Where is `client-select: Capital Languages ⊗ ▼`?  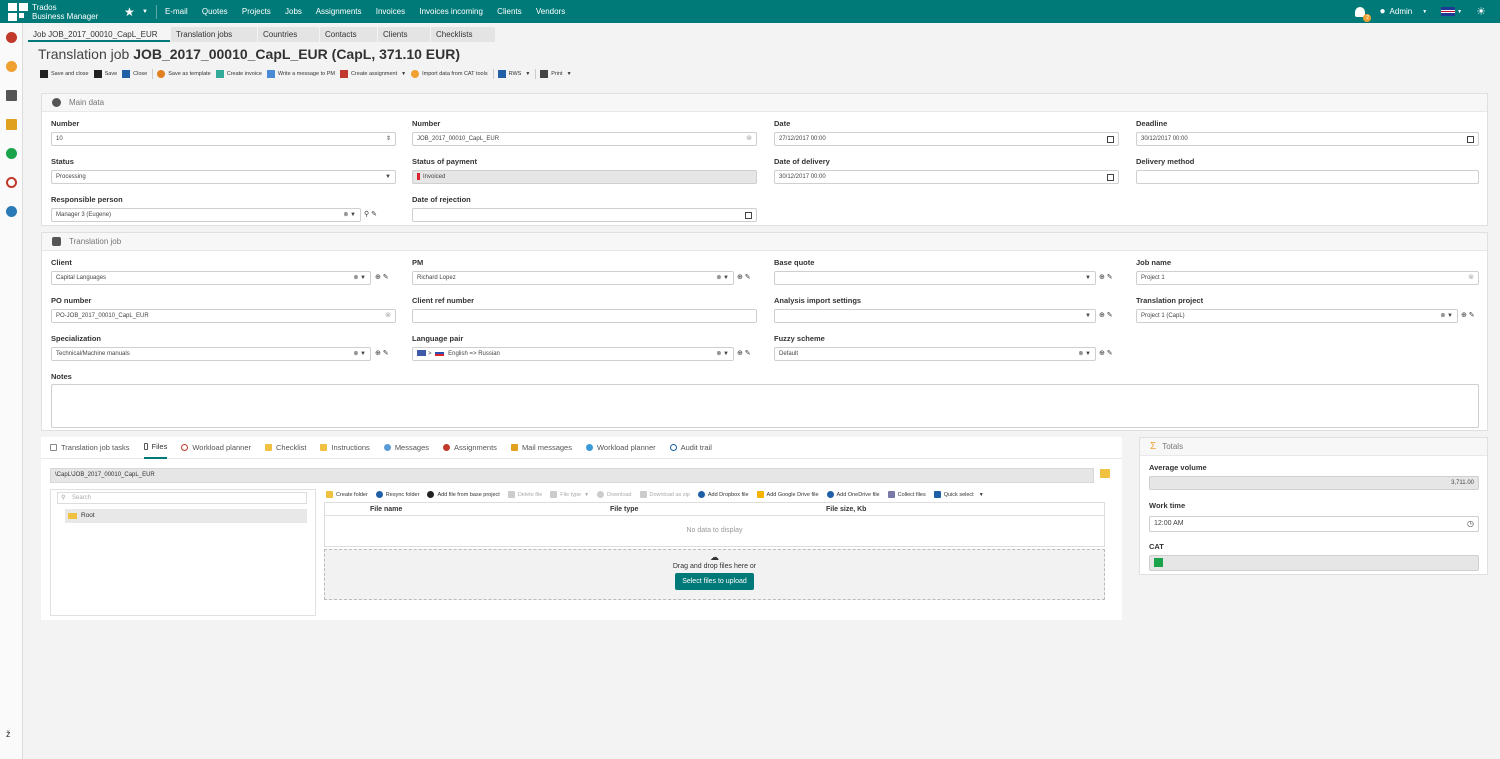
client-select: Capital Languages ⊗ ▼ is located at coordinates (211, 278).